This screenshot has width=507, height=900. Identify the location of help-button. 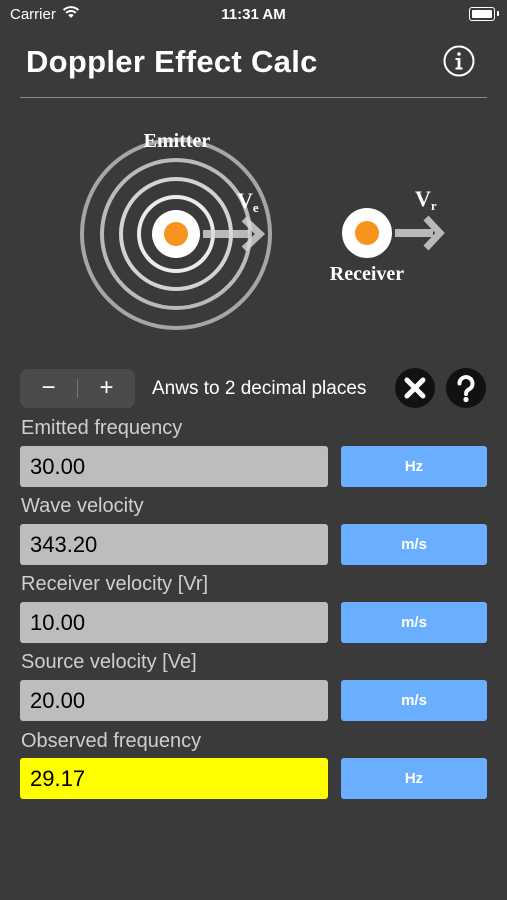
(466, 388).